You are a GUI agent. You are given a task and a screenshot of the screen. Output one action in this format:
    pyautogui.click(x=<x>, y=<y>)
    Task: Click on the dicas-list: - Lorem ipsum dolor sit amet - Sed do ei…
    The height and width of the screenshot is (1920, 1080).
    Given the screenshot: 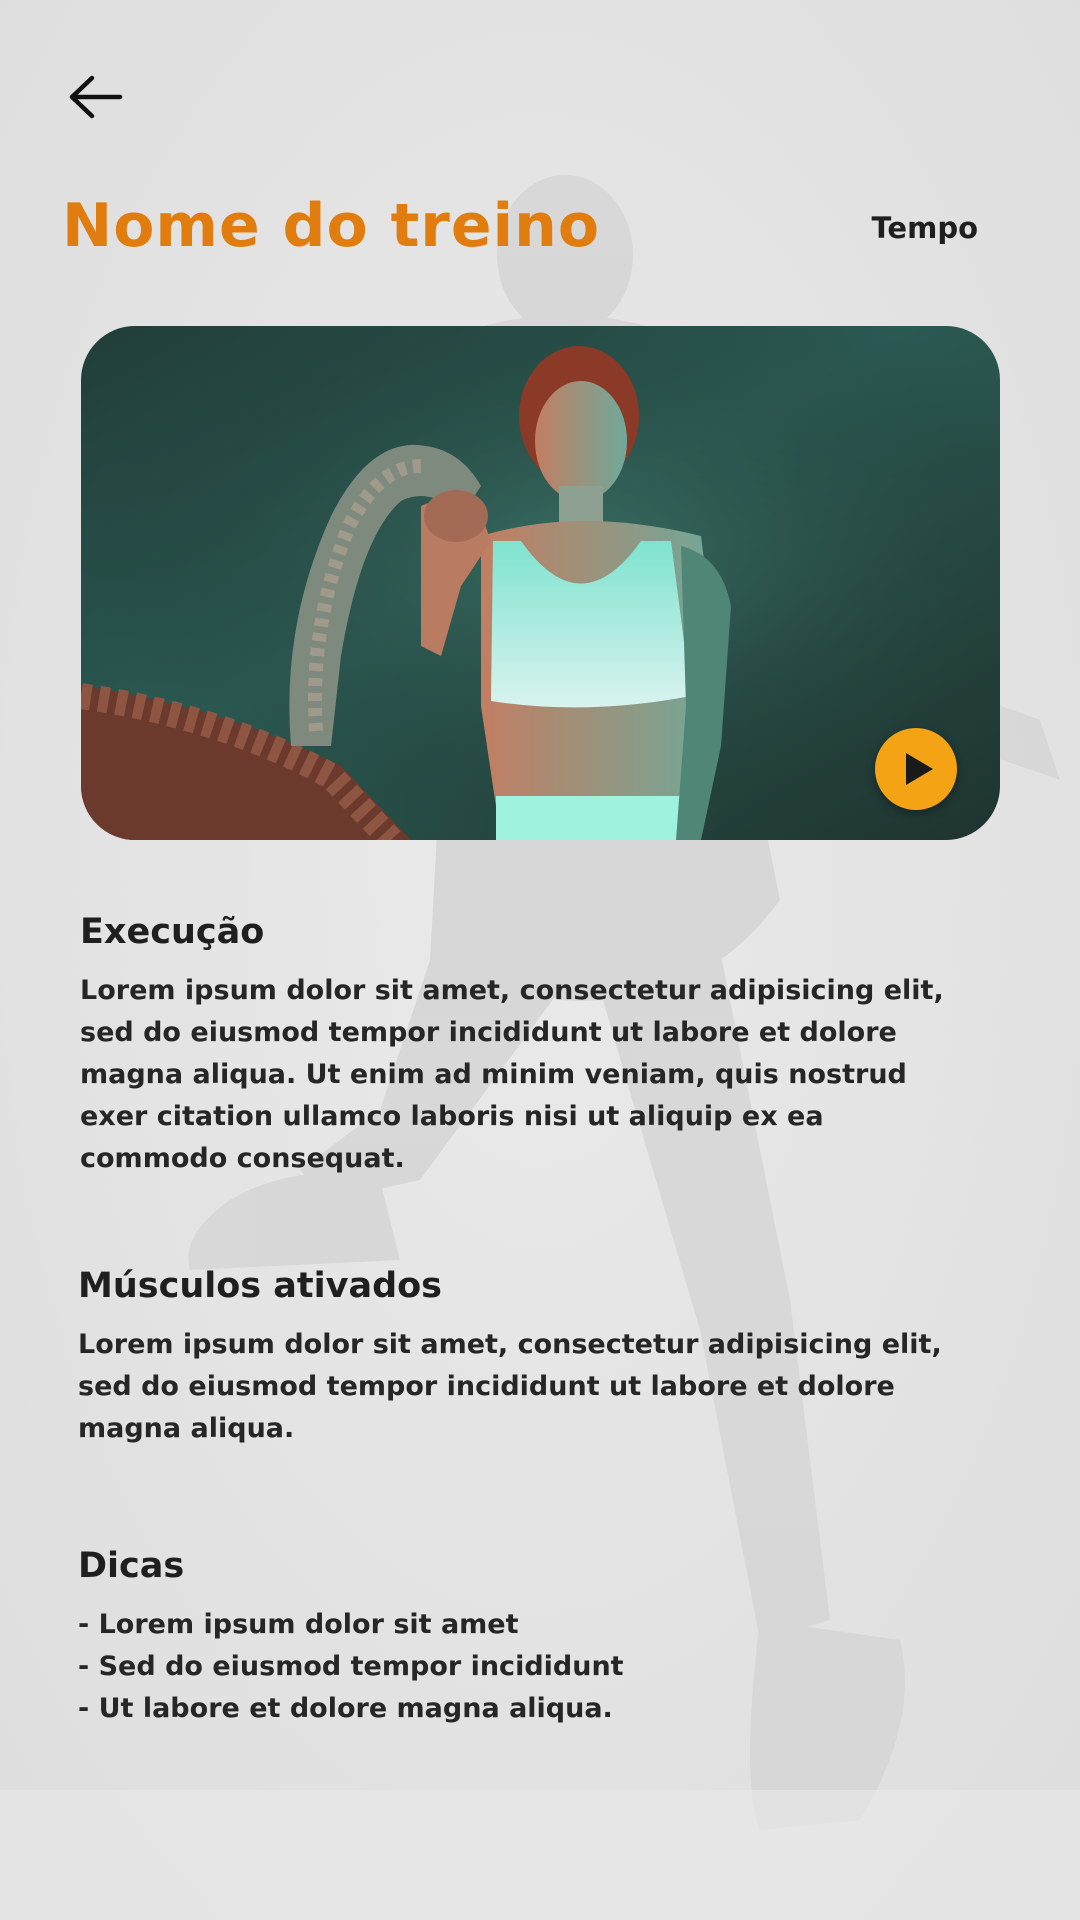 What is the action you would take?
    pyautogui.click(x=528, y=1667)
    